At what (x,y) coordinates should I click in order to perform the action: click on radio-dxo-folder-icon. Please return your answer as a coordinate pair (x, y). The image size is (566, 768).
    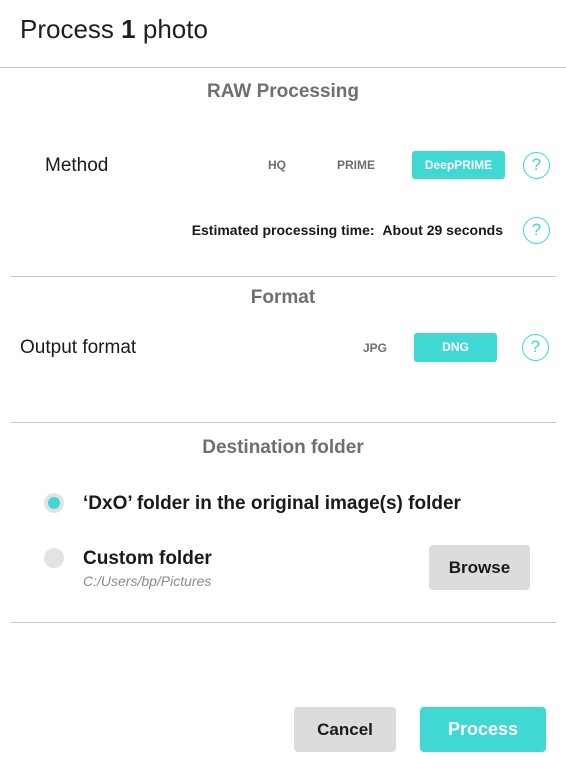
    Looking at the image, I should click on (54, 503).